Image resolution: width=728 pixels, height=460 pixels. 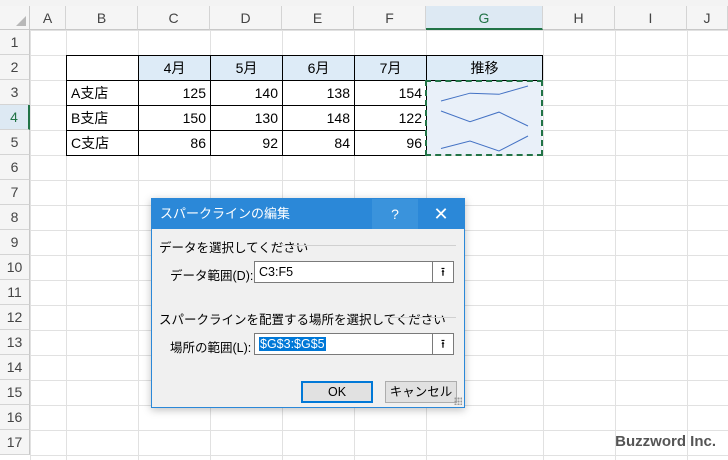 I want to click on row-header-10: 10, so click(x=15, y=267).